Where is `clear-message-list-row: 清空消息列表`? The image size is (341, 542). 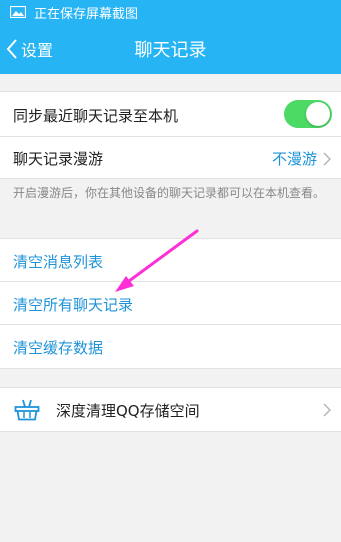
clear-message-list-row: 清空消息列表 is located at coordinates (170, 260).